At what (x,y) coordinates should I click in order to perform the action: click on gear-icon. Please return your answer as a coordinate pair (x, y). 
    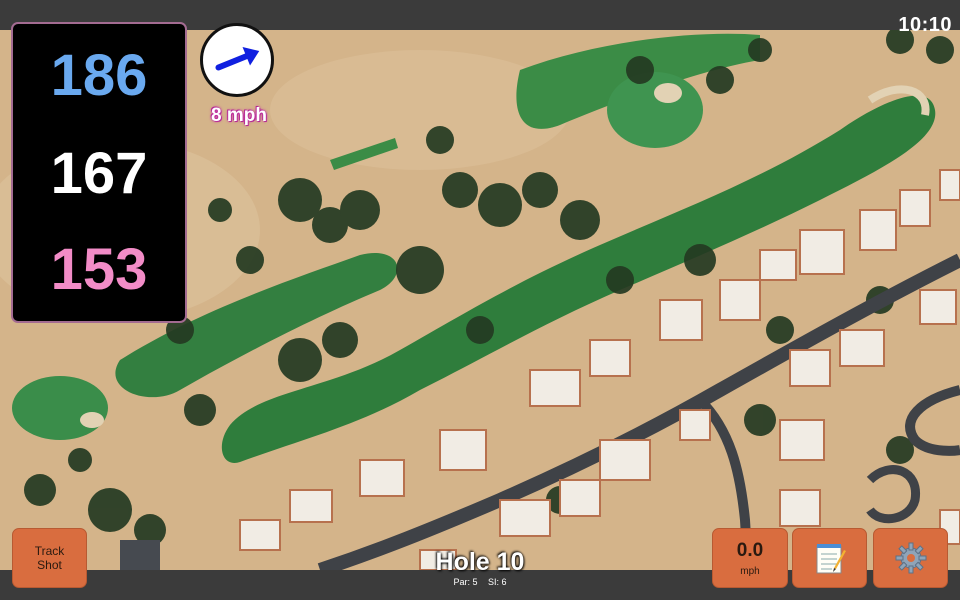
    Looking at the image, I should click on (910, 558).